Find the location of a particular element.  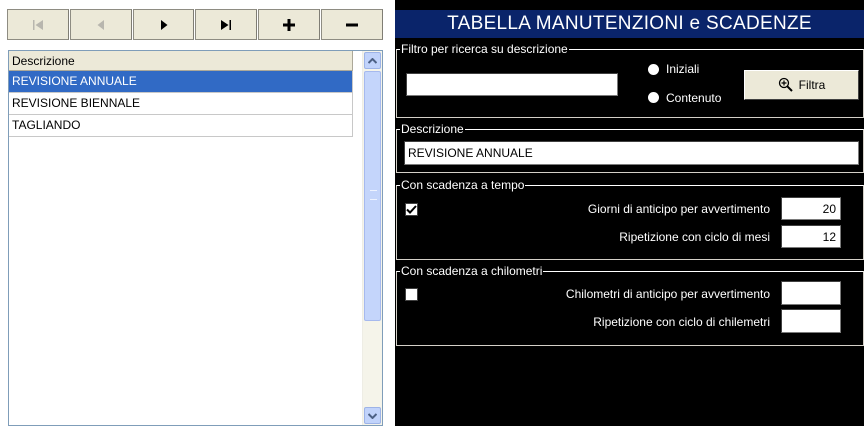

table-row: REVISIONE ANNUALE is located at coordinates (181, 82).